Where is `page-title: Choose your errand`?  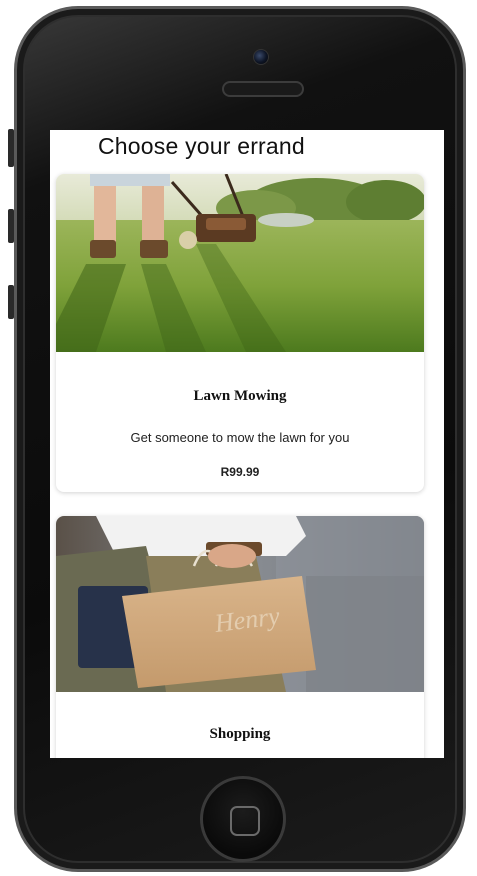 page-title: Choose your errand is located at coordinates (201, 146).